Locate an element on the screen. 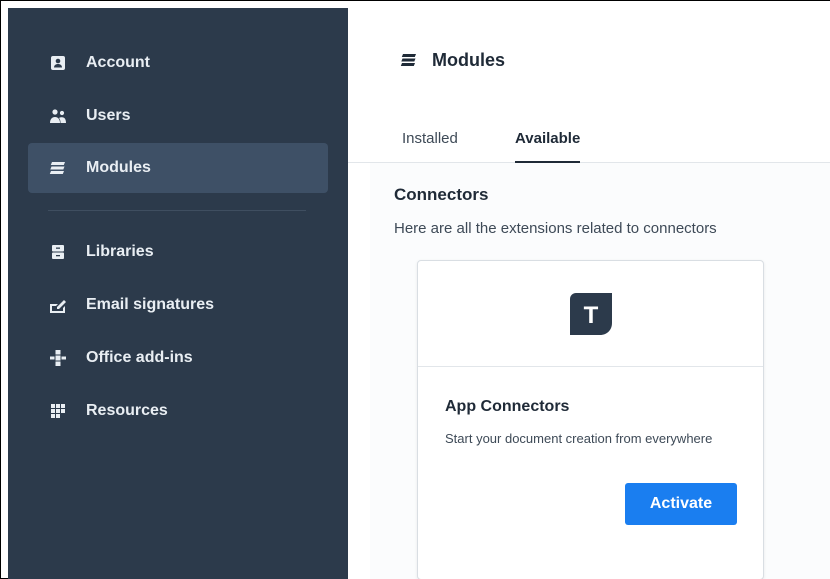 The height and width of the screenshot is (579, 830). sidebar-item-label: Email signatures is located at coordinates (150, 304).